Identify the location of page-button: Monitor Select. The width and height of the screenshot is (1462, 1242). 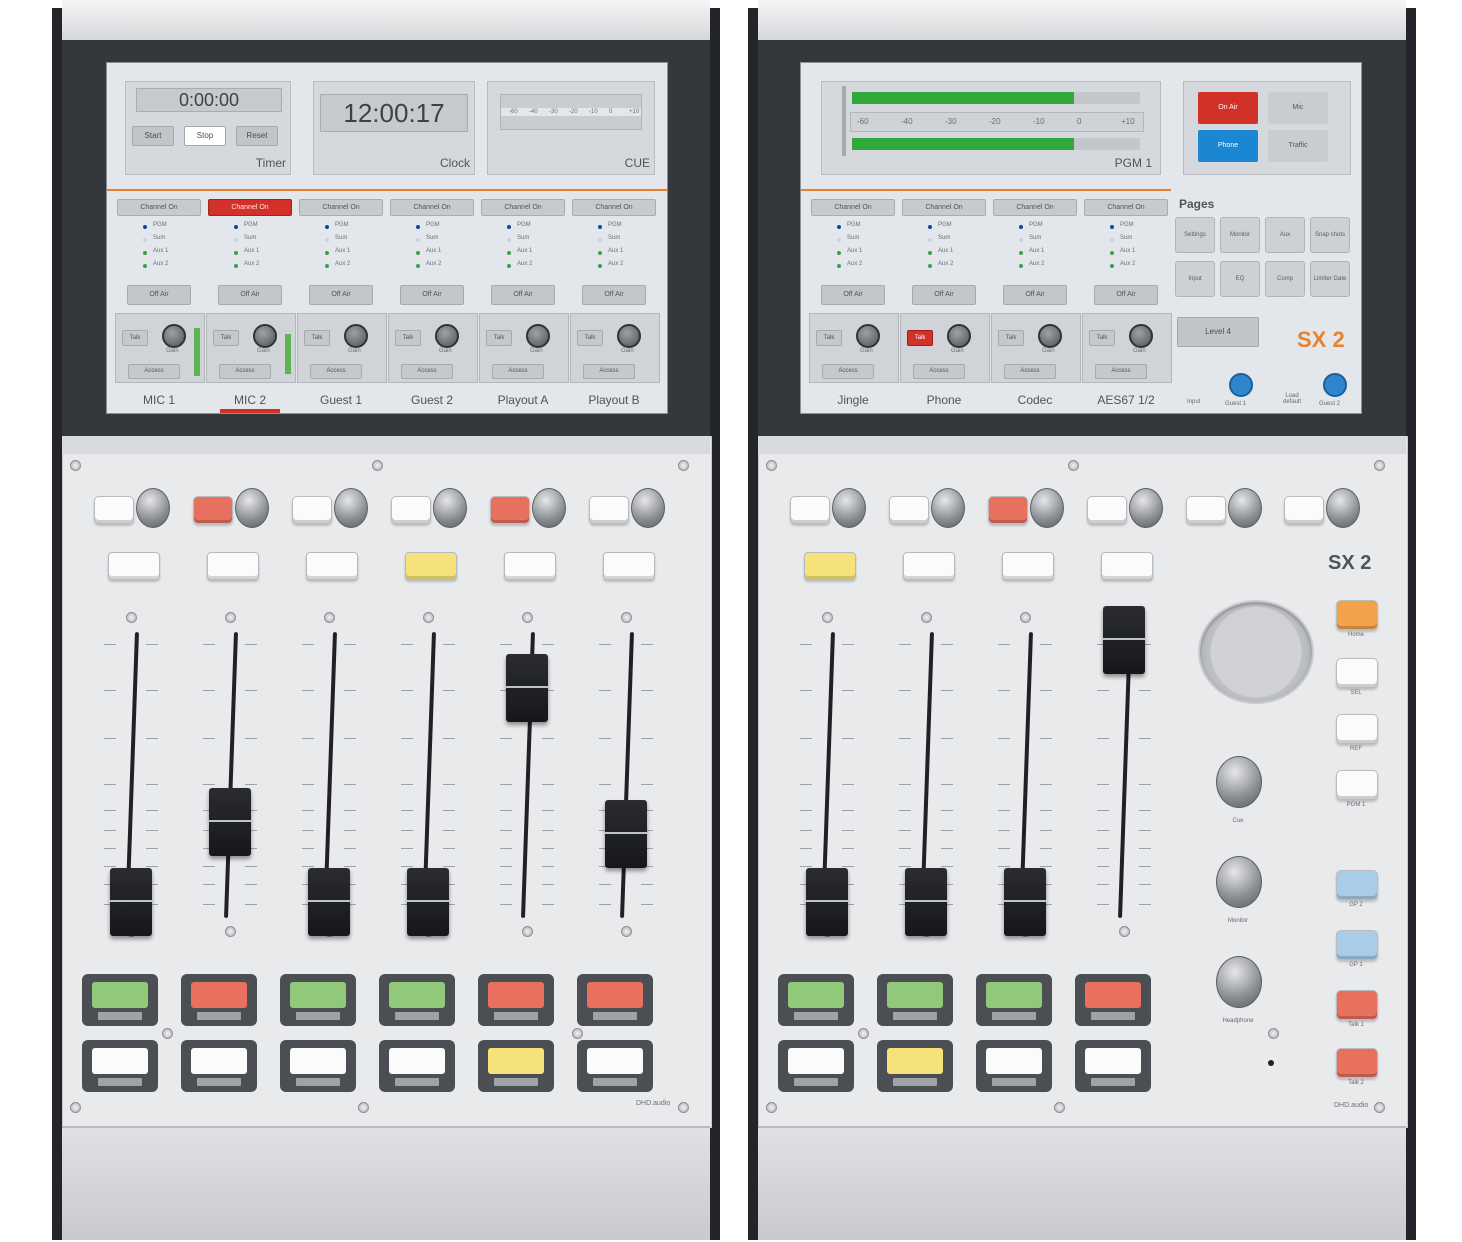
(1240, 244).